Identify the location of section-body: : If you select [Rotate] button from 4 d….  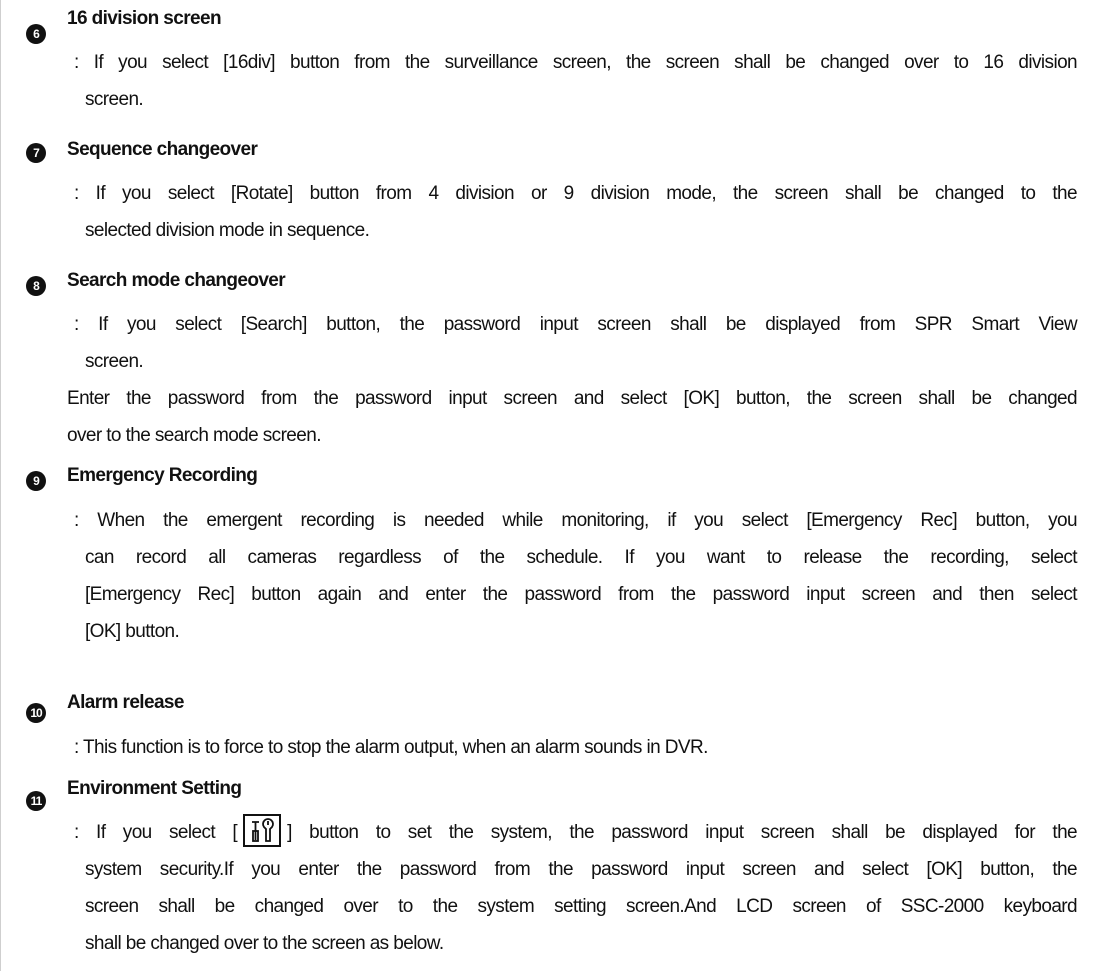
(572, 212).